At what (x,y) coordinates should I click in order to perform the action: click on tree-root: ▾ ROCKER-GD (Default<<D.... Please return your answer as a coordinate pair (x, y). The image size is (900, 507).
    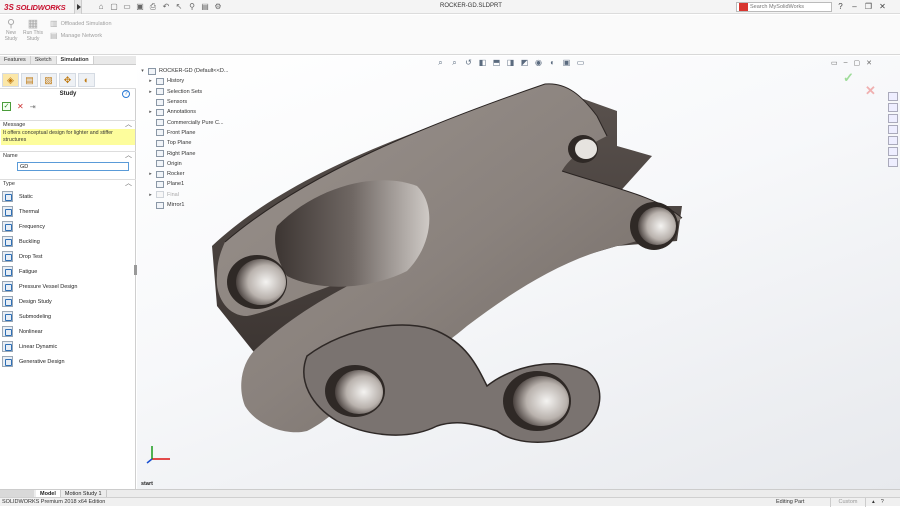
    Looking at the image, I should click on (240, 71).